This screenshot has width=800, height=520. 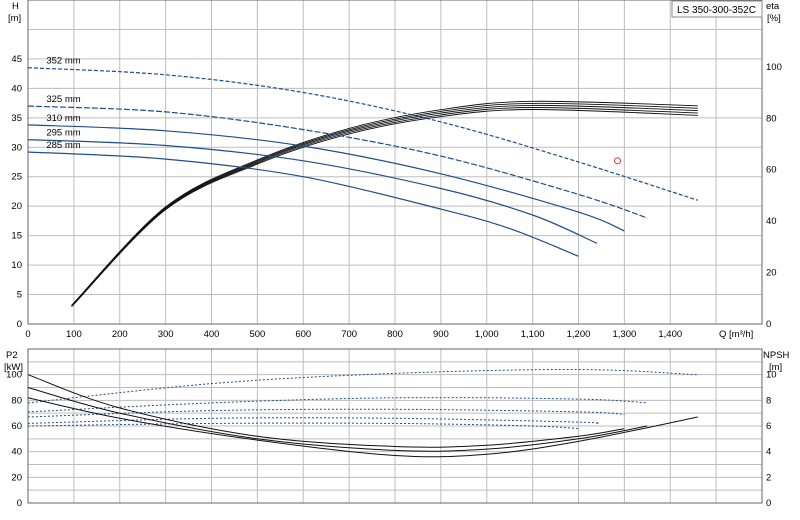 What do you see at coordinates (63, 145) in the screenshot?
I see `head-curve-label: 285 mm` at bounding box center [63, 145].